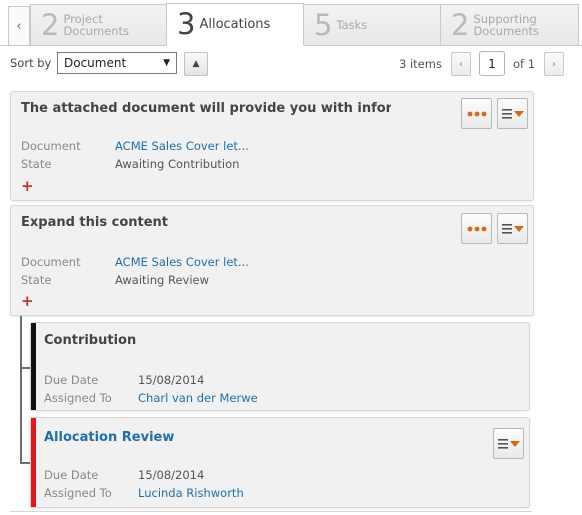  I want to click on sort-by-label: Sort by, so click(31, 63).